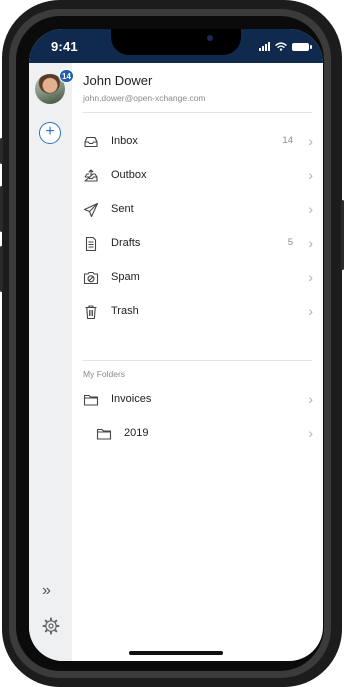 The width and height of the screenshot is (344, 687). What do you see at coordinates (104, 374) in the screenshot?
I see `my-folders-heading: My Folders` at bounding box center [104, 374].